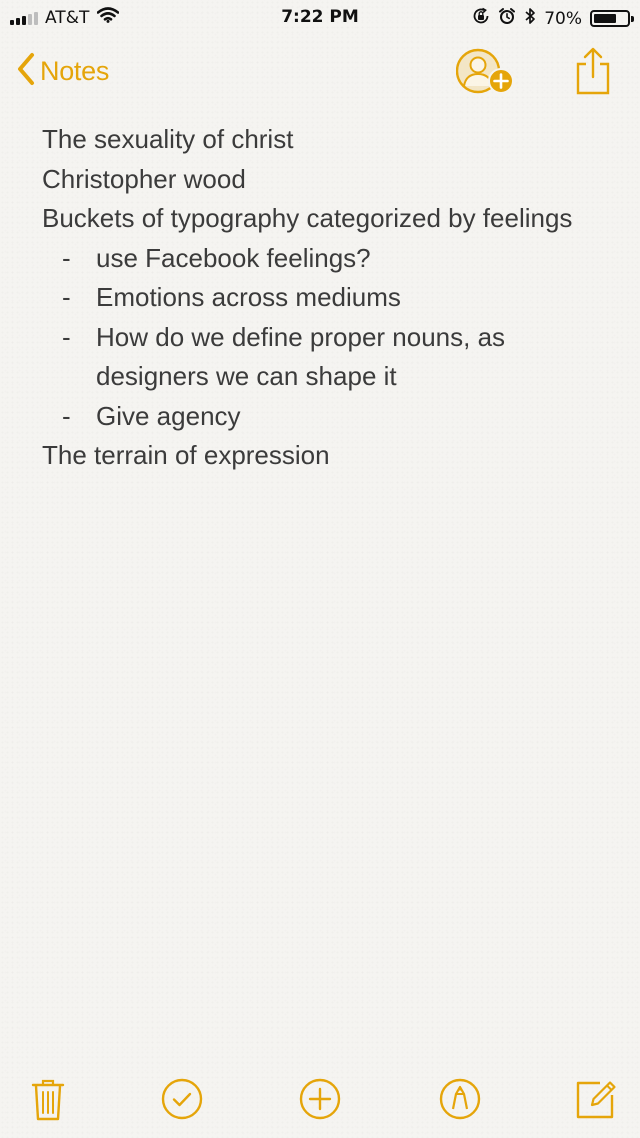  What do you see at coordinates (530, 18) in the screenshot?
I see `bluetooth-icon` at bounding box center [530, 18].